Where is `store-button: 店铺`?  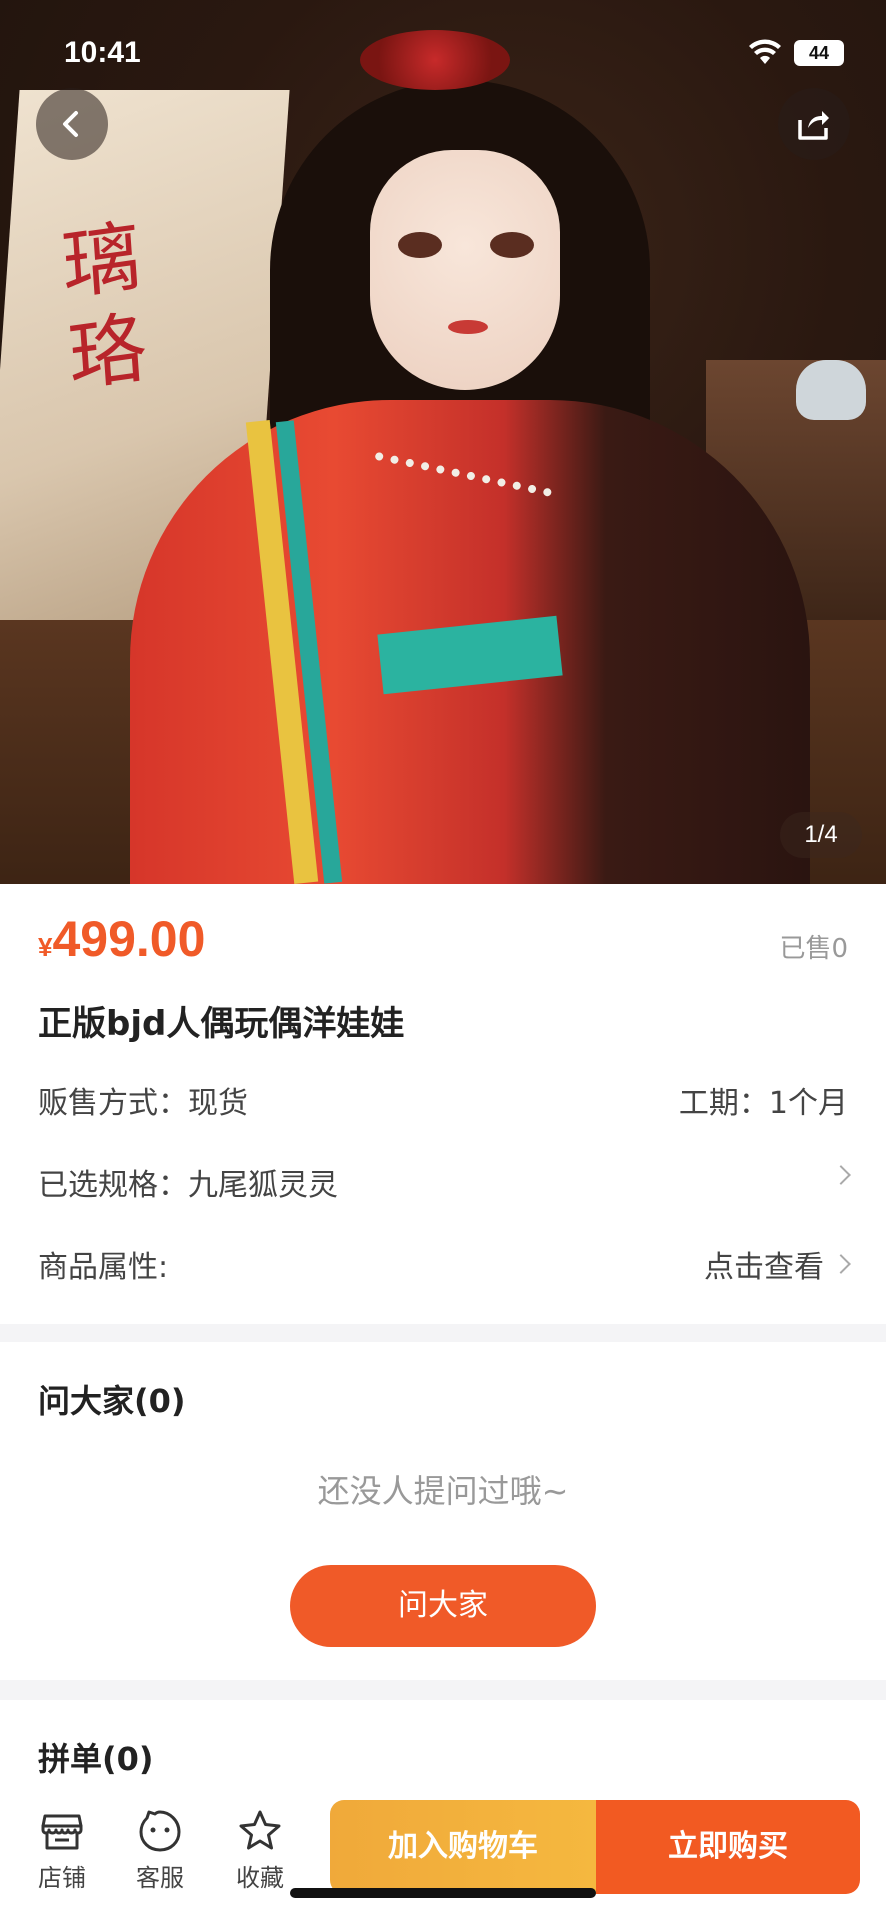 store-button: 店铺 is located at coordinates (62, 1850).